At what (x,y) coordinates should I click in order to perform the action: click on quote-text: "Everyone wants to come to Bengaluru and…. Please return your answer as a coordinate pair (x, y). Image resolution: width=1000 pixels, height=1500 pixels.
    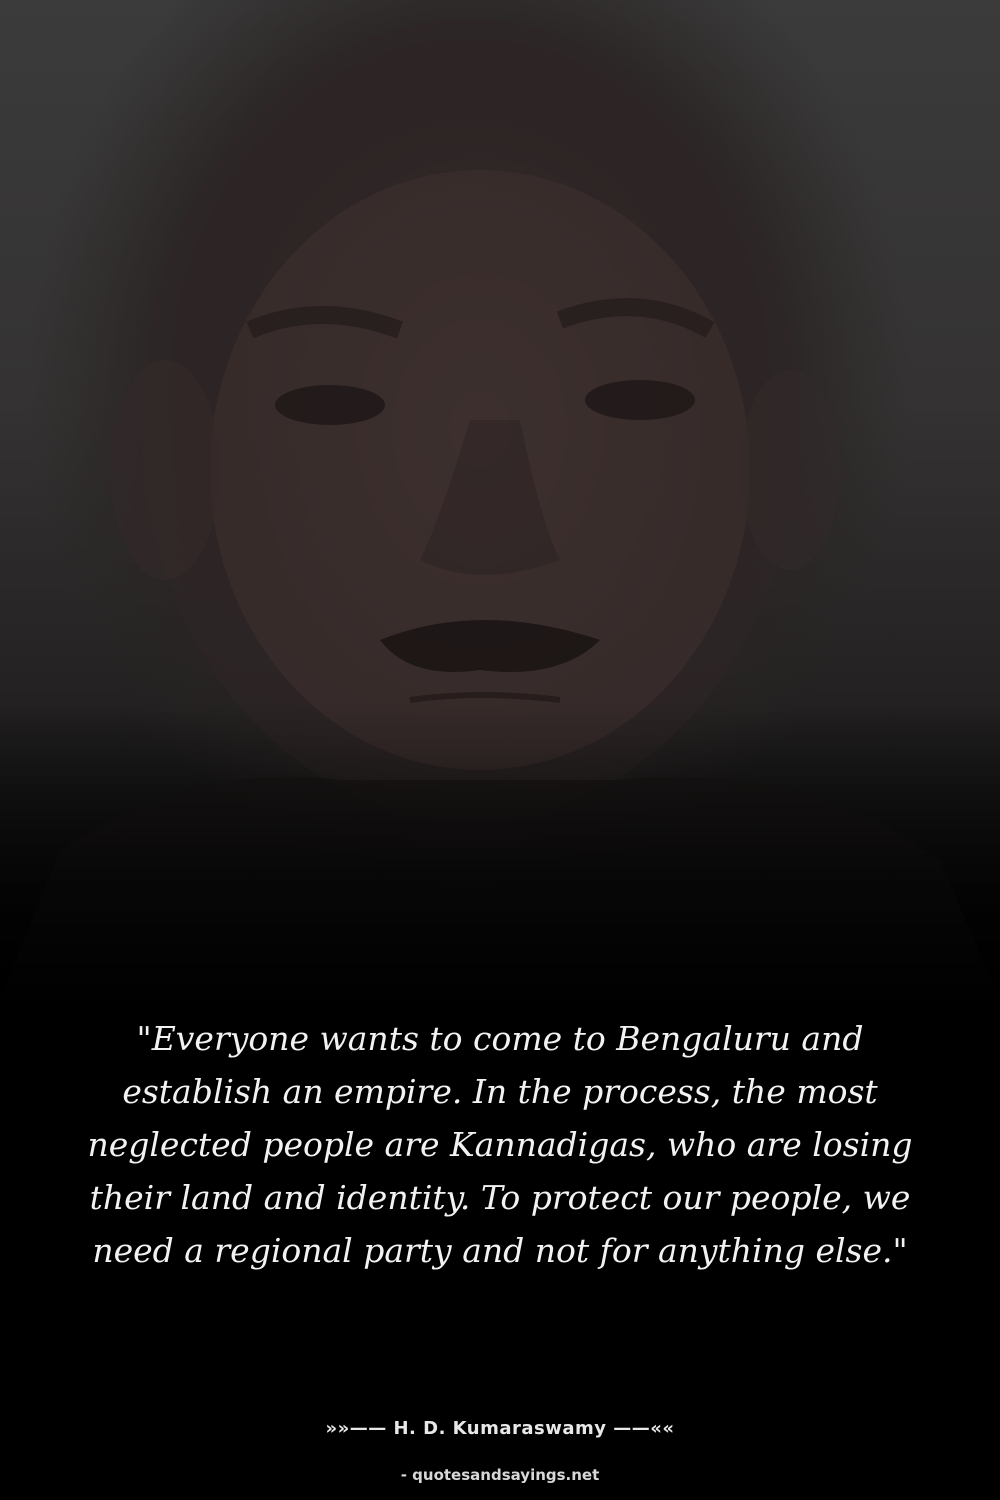
    Looking at the image, I should click on (500, 1144).